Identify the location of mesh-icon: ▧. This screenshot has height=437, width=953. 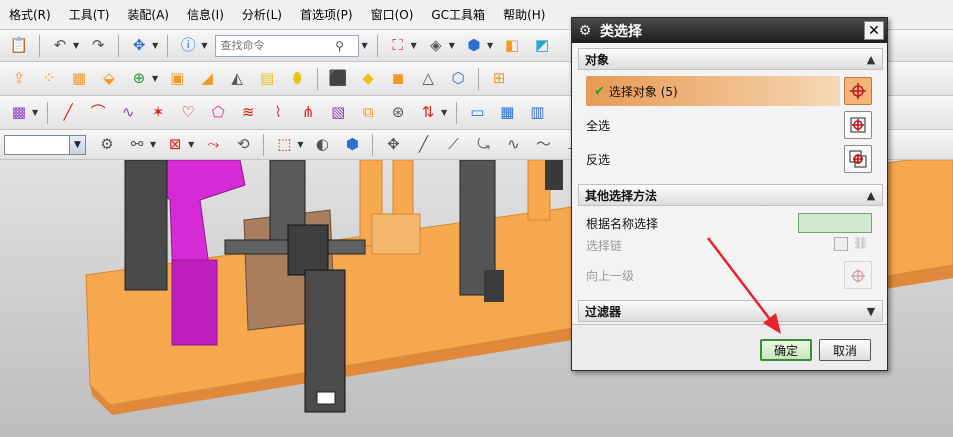
(338, 113).